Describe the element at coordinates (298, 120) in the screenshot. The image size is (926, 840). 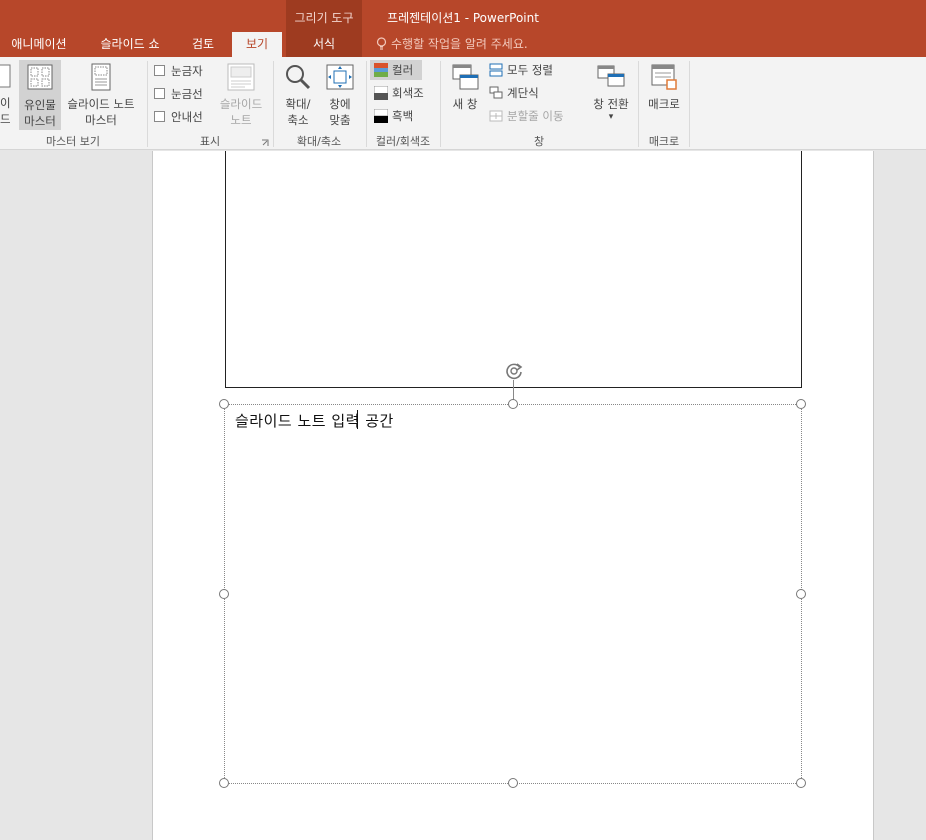
I see `zoom-label-2: 축소` at that location.